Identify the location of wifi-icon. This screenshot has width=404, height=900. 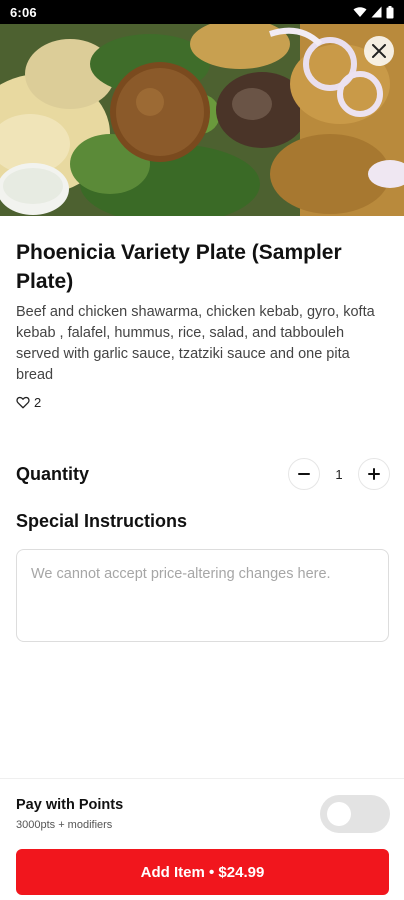
(360, 12).